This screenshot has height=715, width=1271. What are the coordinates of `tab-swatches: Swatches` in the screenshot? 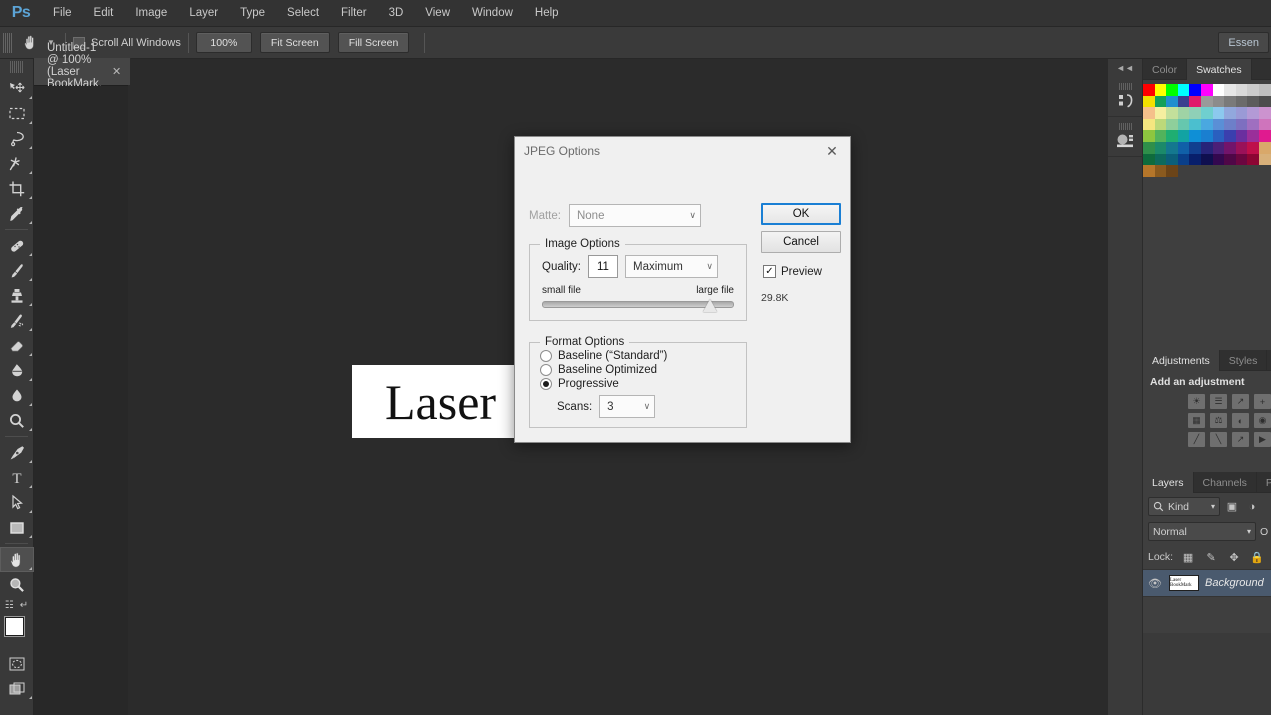 It's located at (1219, 69).